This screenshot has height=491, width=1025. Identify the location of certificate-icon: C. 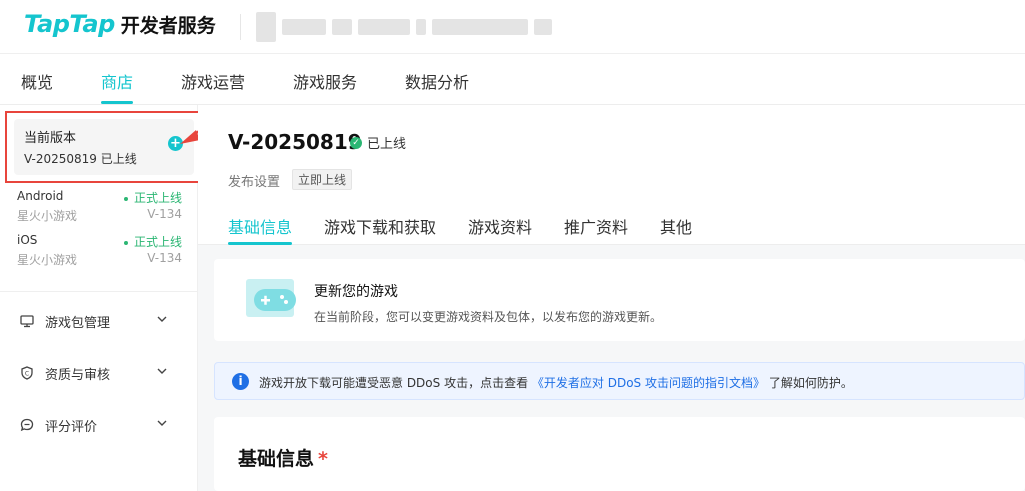
(27, 373).